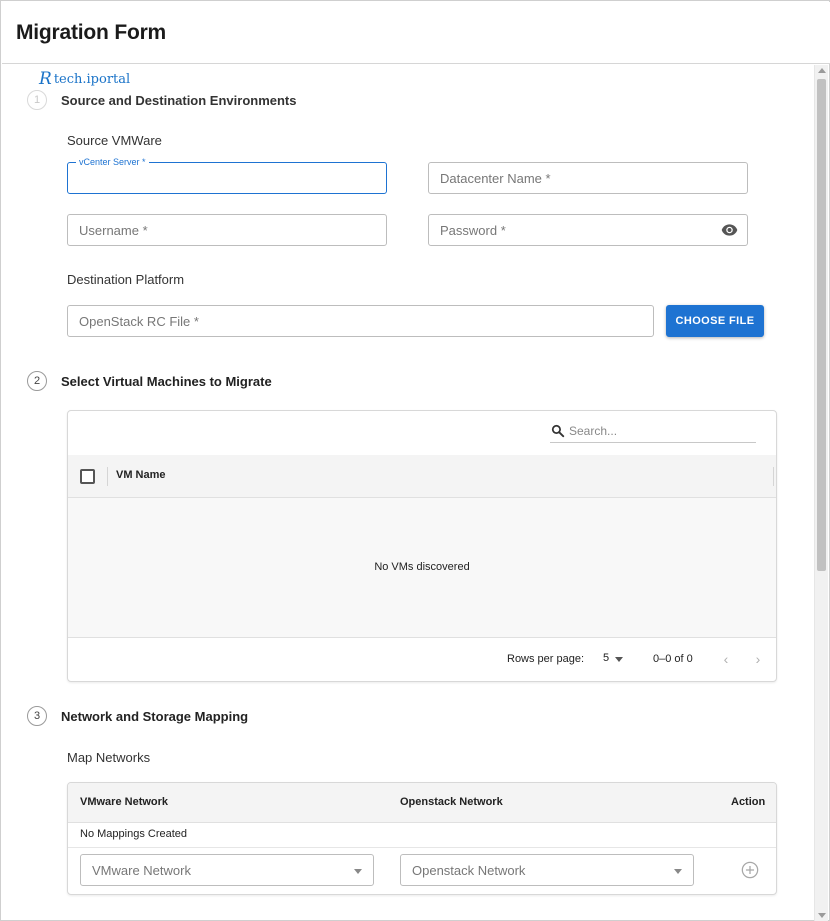  I want to click on step-3-number: 3, so click(37, 716).